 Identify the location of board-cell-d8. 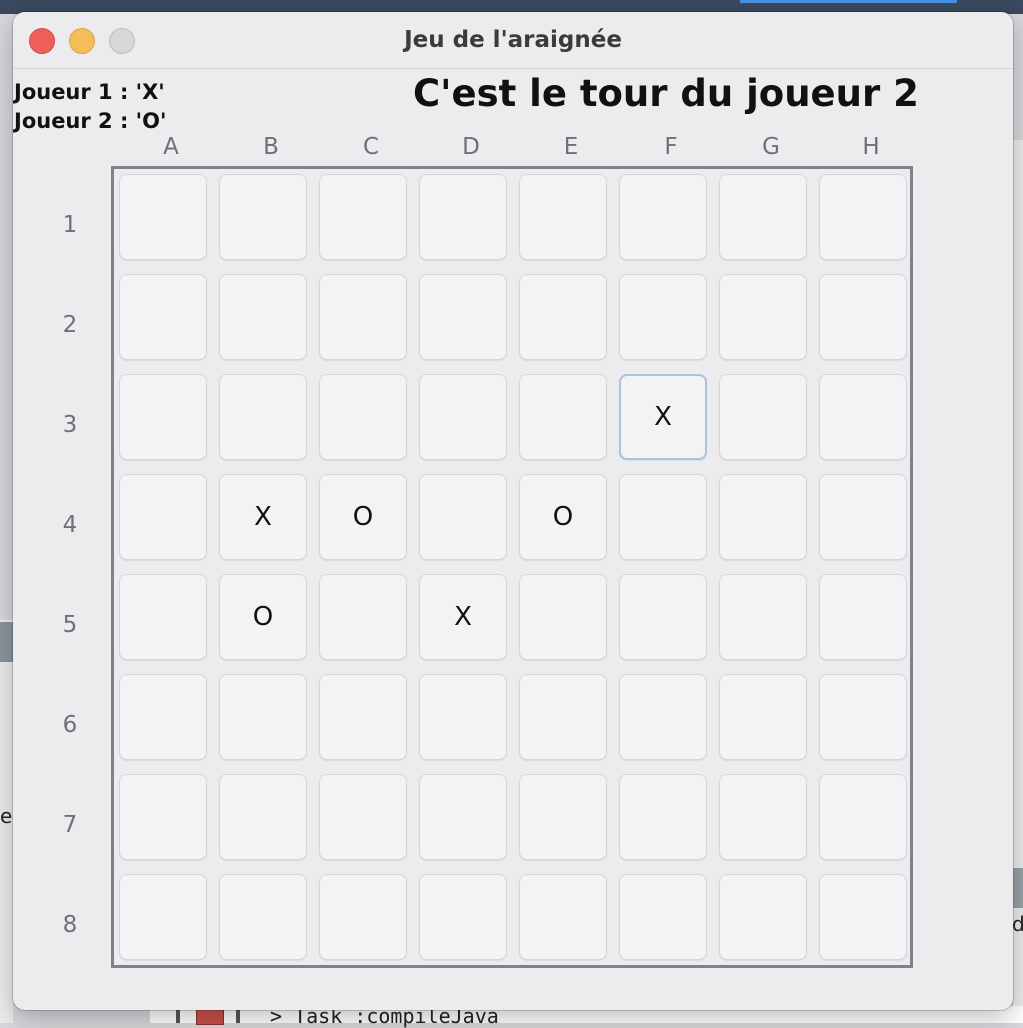
(463, 917).